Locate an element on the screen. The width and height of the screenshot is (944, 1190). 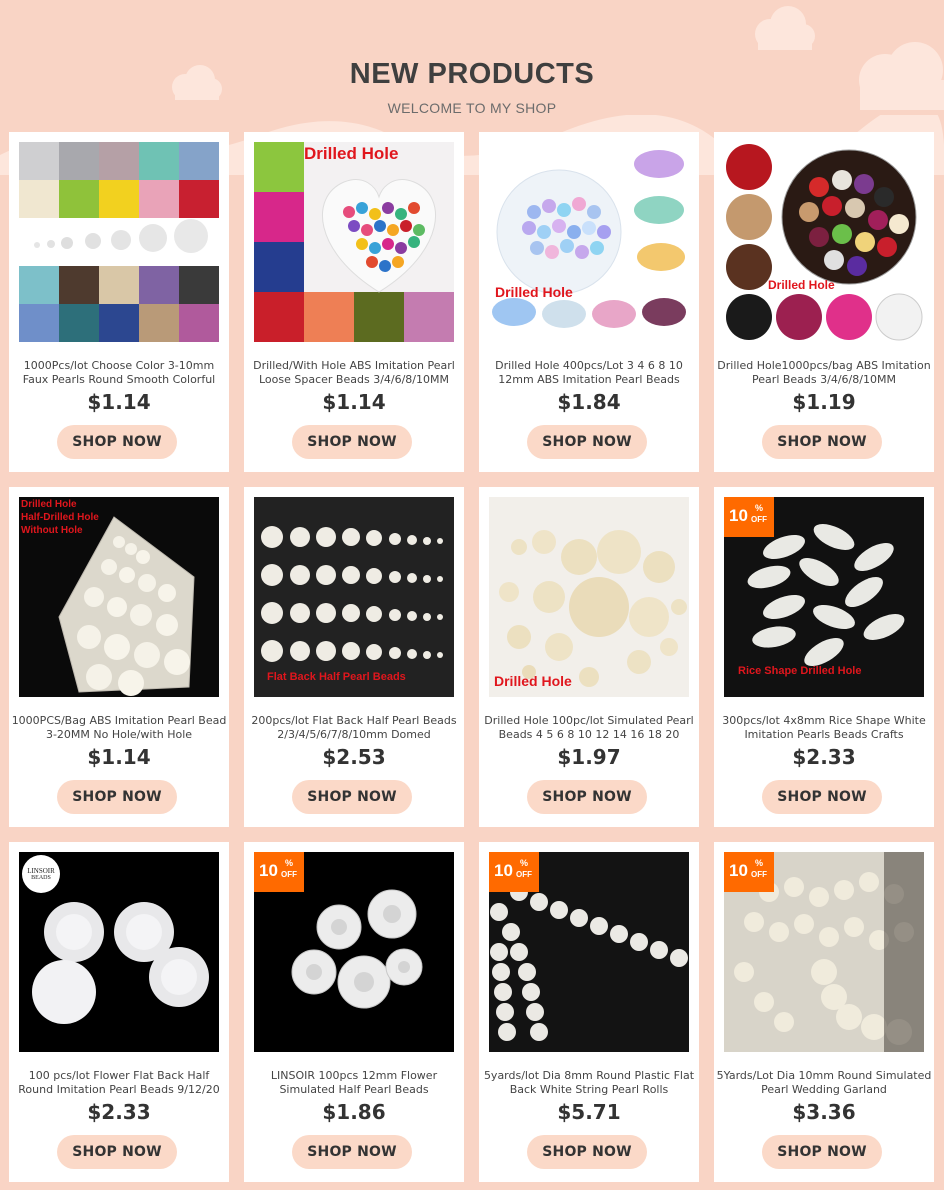
product-price: $1.97 is located at coordinates (589, 757).